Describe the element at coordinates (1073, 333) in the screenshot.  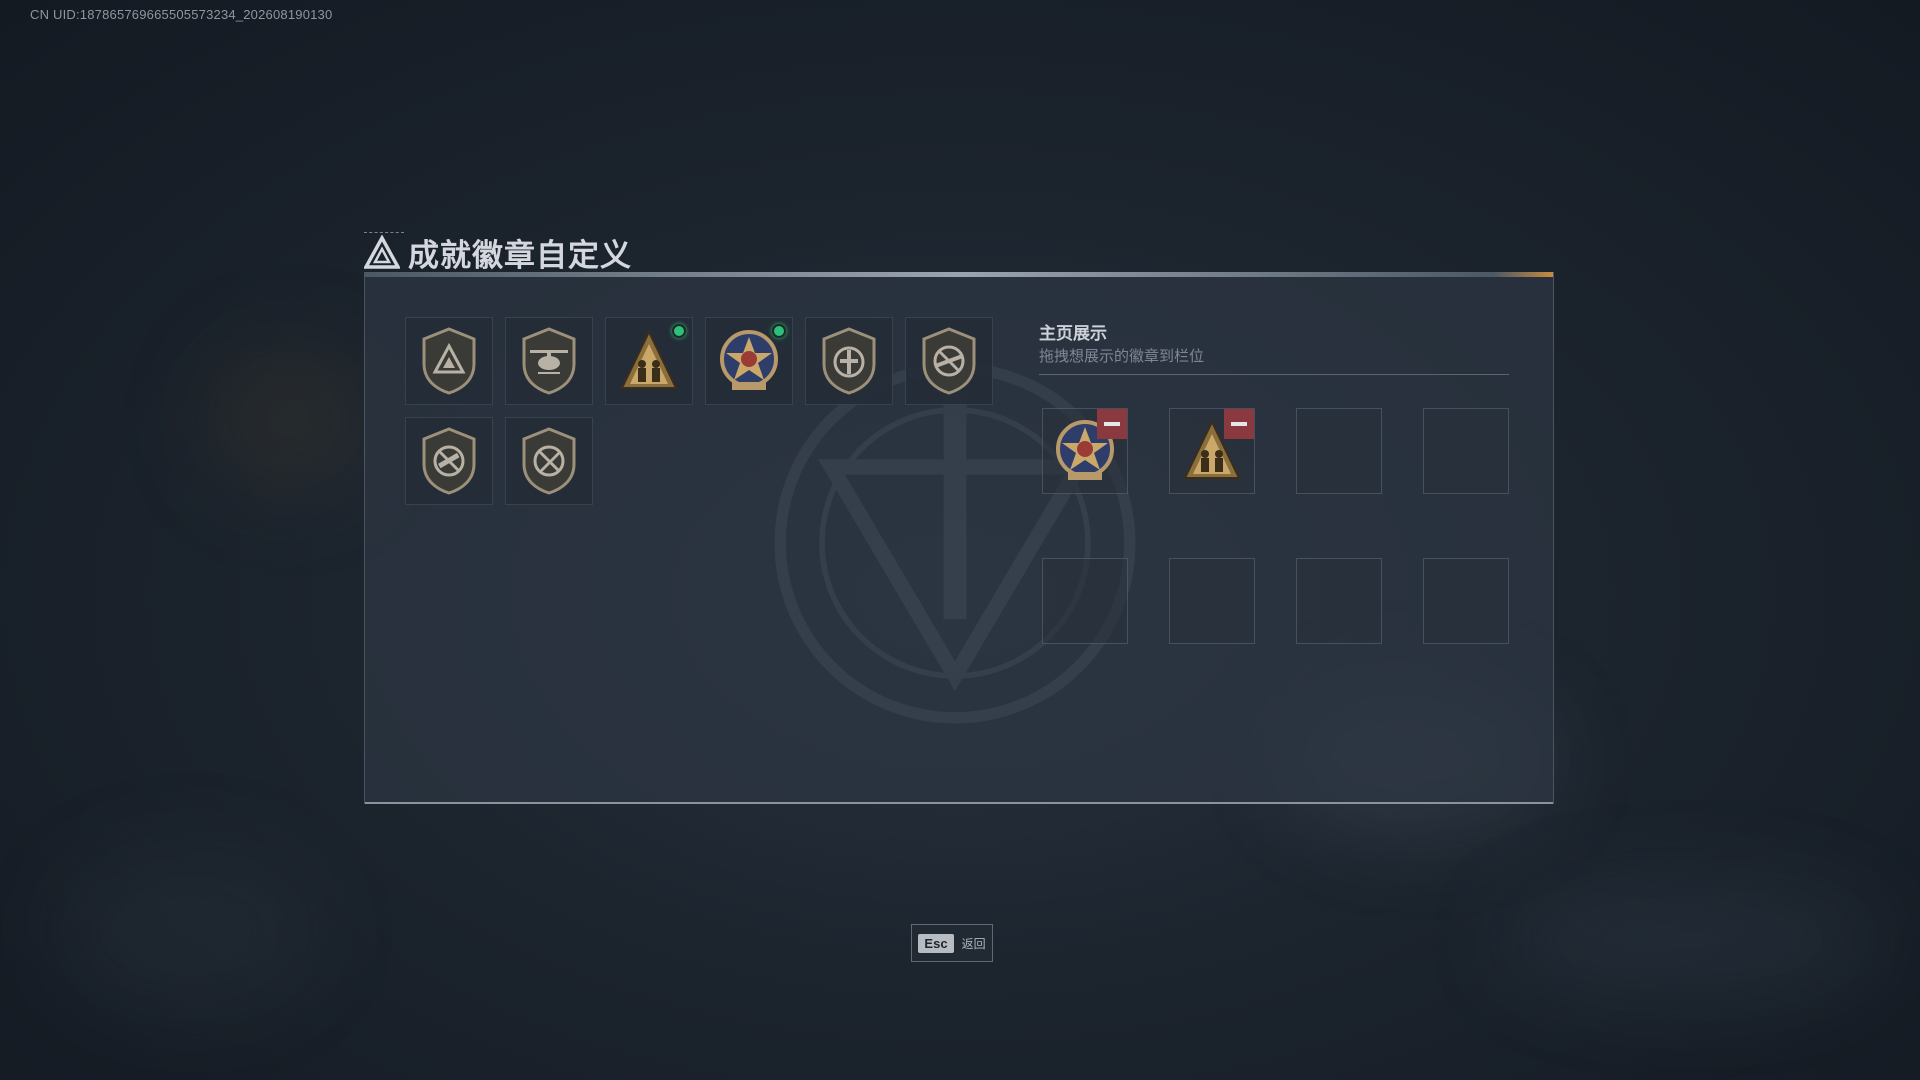
I see `showcase-title: 主页展示` at that location.